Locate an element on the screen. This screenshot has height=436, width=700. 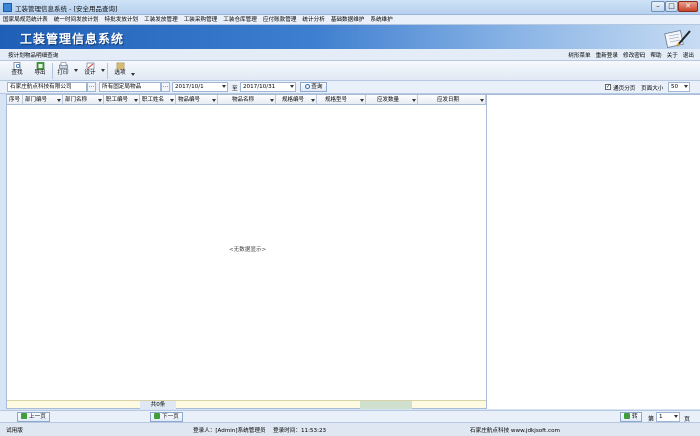
page-number-spin-icon is located at coordinates (676, 416).